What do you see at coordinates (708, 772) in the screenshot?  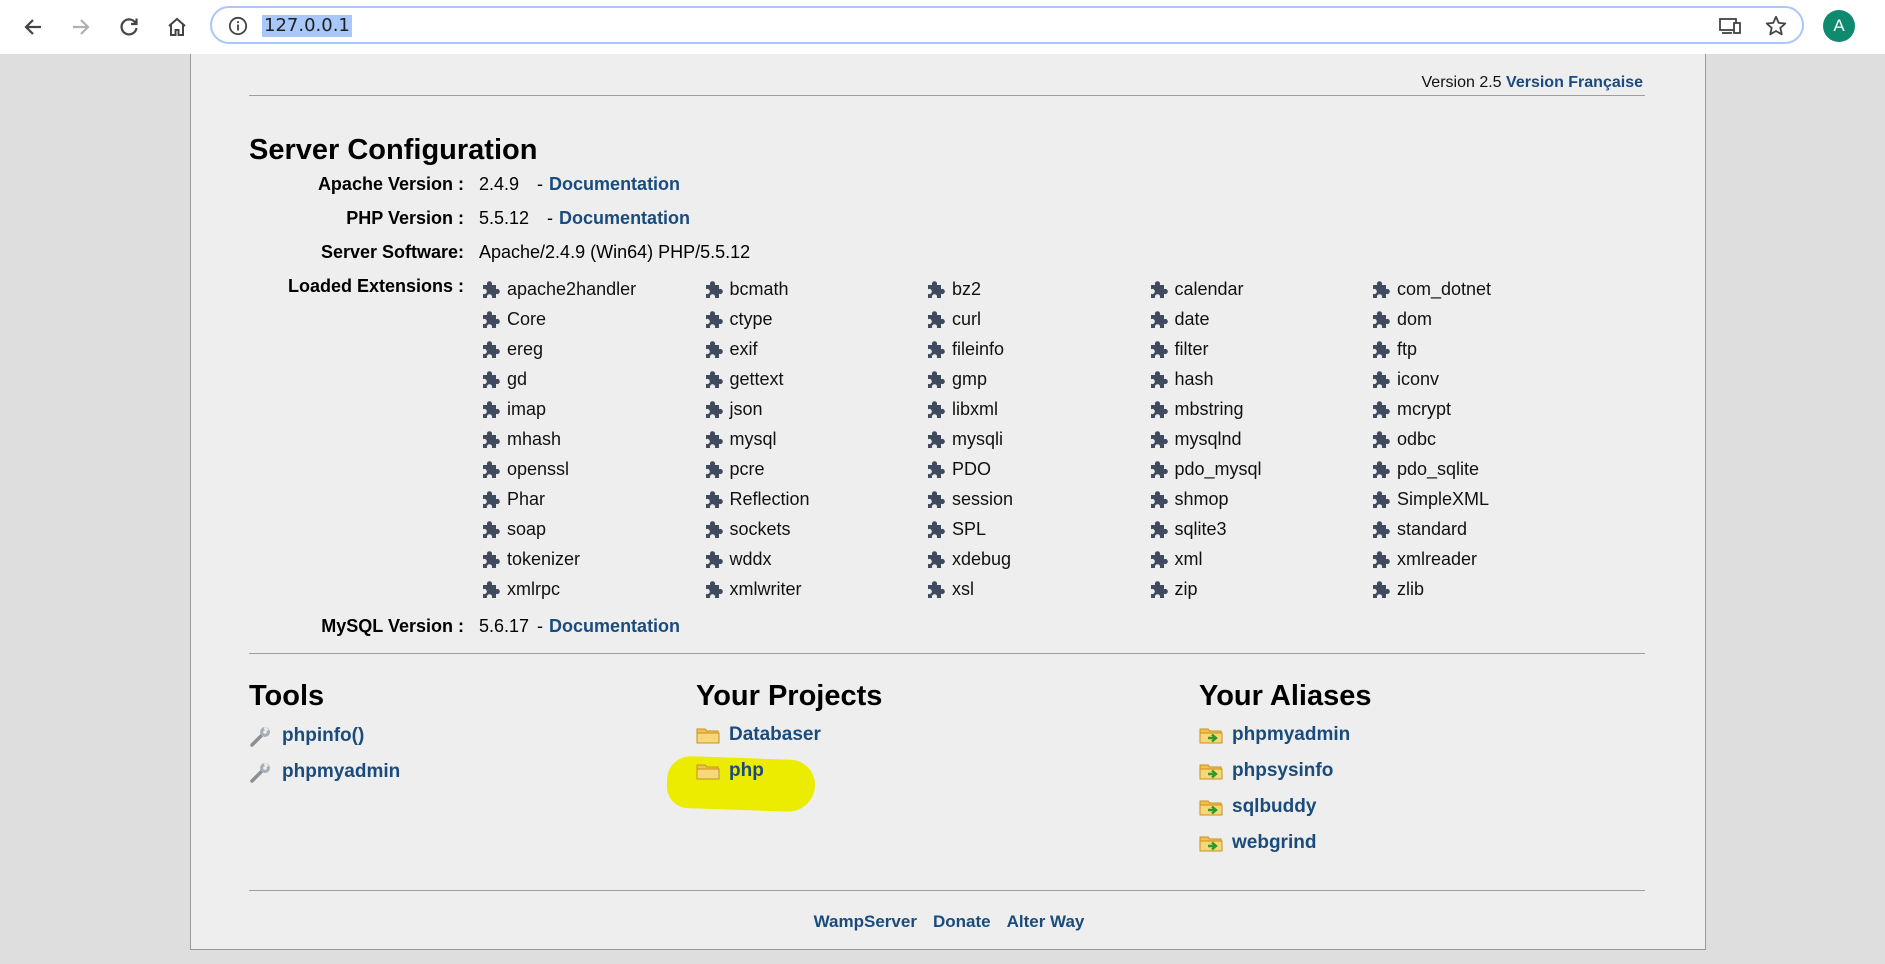 I see `folder-icon` at bounding box center [708, 772].